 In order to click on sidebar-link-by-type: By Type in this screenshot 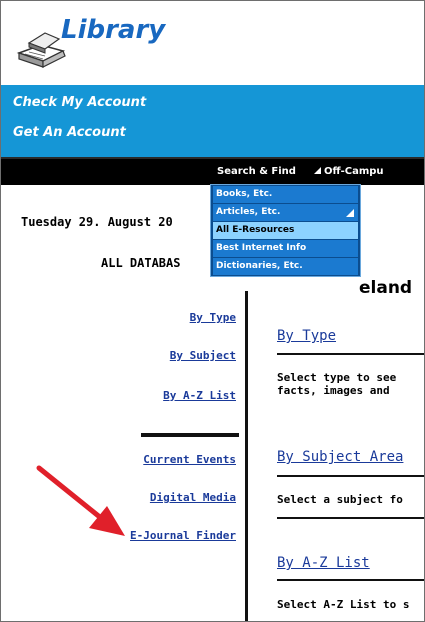, I will do `click(213, 317)`.